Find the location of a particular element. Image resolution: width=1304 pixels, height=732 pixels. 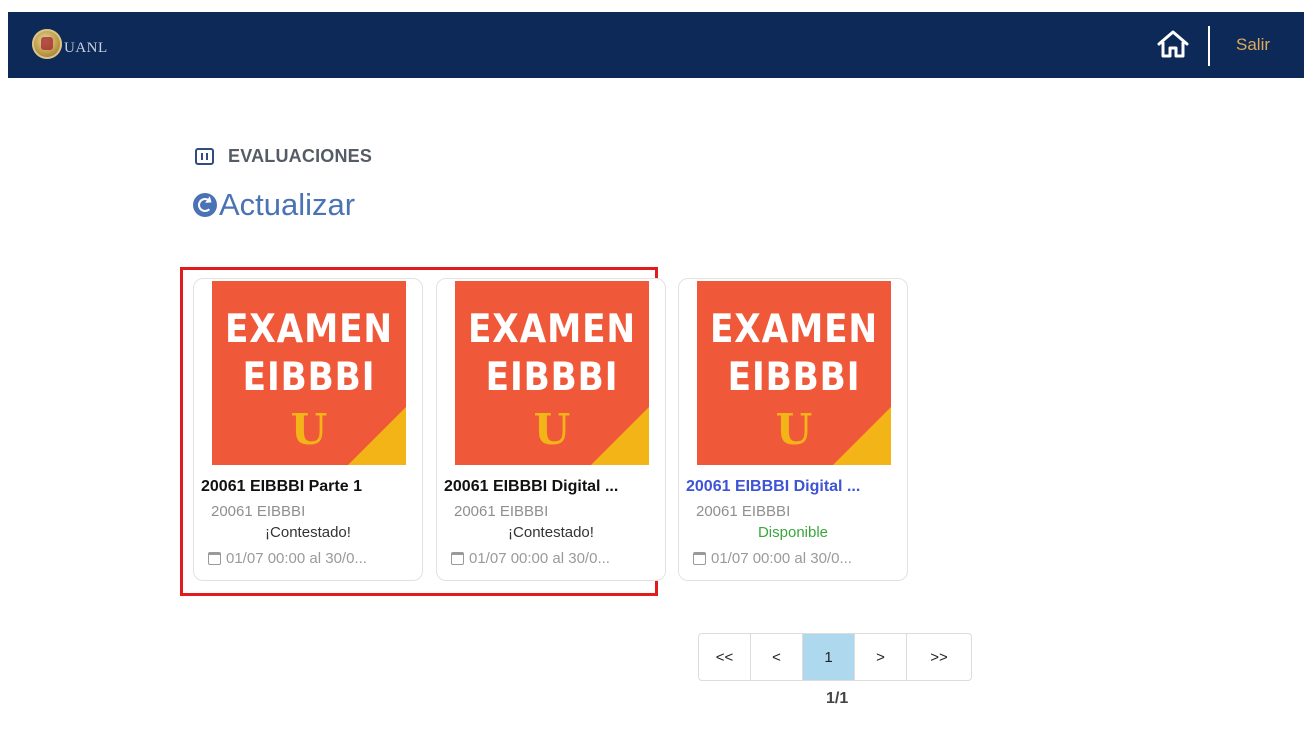

refresh-button: Actualizar is located at coordinates (274, 205).